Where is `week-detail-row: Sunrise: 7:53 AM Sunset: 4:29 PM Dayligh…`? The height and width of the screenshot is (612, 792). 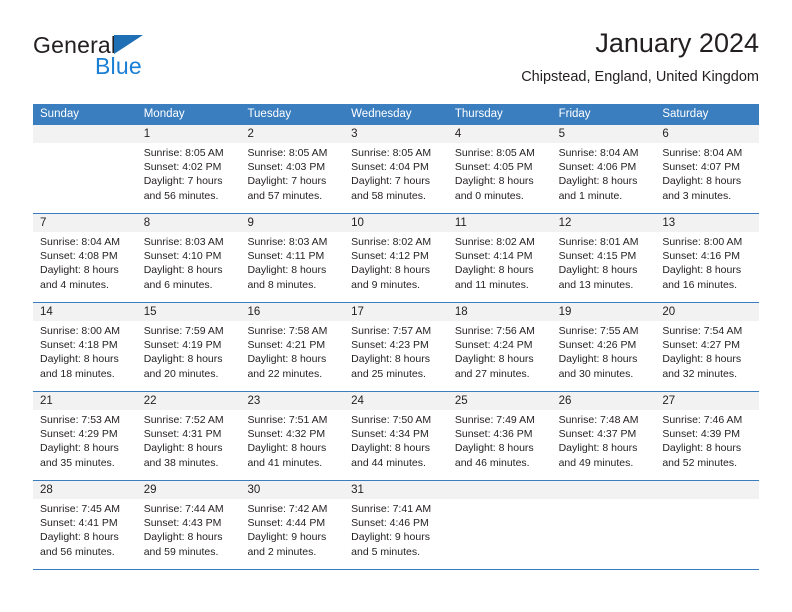 week-detail-row: Sunrise: 7:53 AM Sunset: 4:29 PM Dayligh… is located at coordinates (396, 445).